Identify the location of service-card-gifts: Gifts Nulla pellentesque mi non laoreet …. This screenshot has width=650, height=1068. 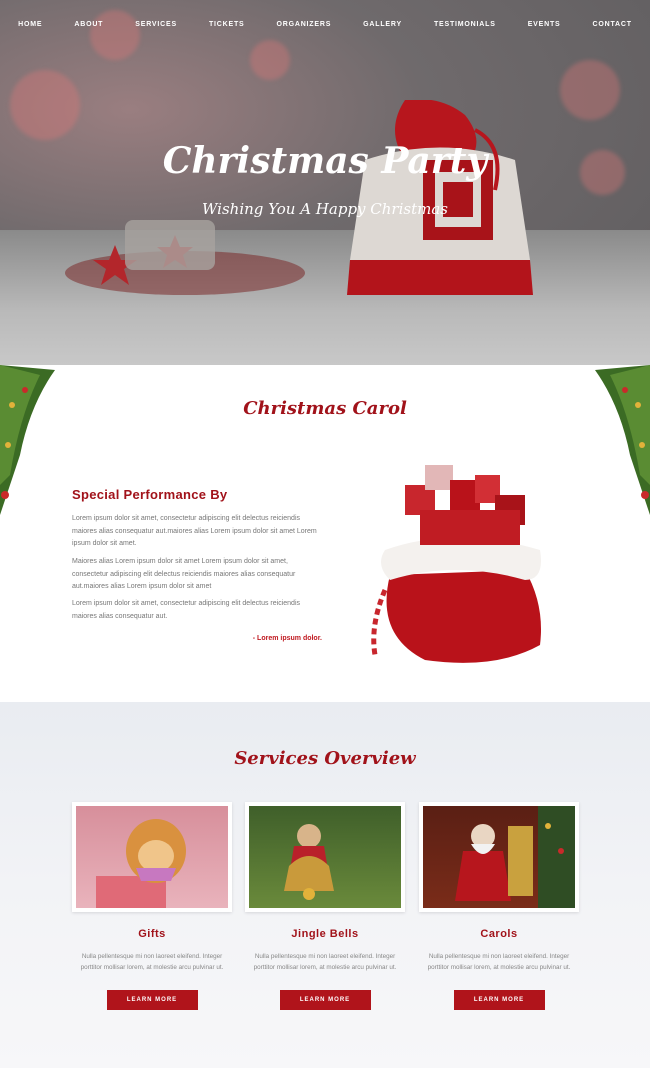
(152, 906).